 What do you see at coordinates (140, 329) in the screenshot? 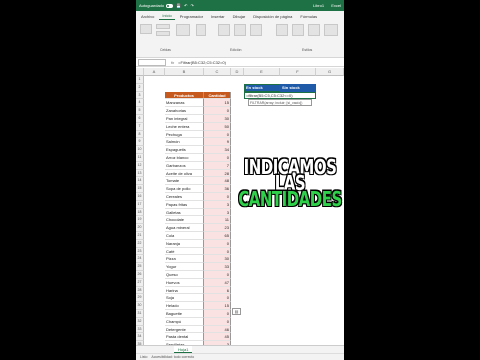
I see `row-number: 33` at bounding box center [140, 329].